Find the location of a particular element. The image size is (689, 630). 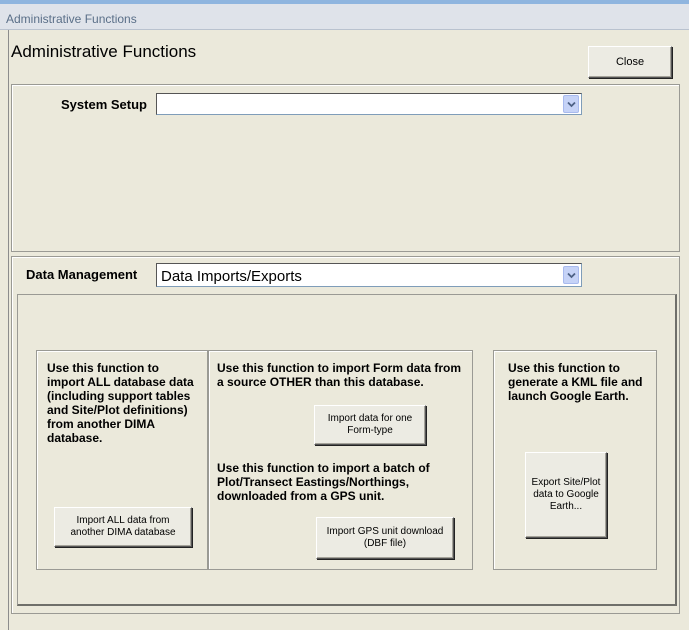

data-management-value: Data Imports/Exports is located at coordinates (231, 276).